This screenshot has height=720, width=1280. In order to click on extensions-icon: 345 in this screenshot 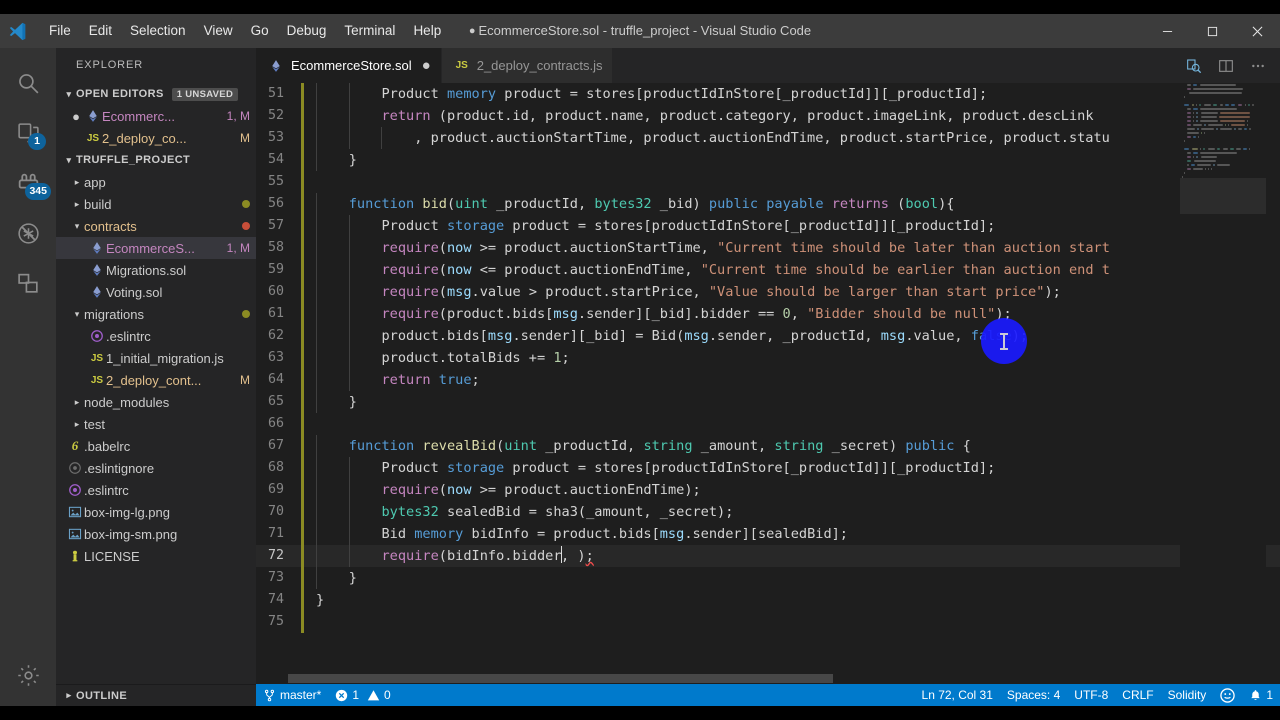, I will do `click(28, 183)`.